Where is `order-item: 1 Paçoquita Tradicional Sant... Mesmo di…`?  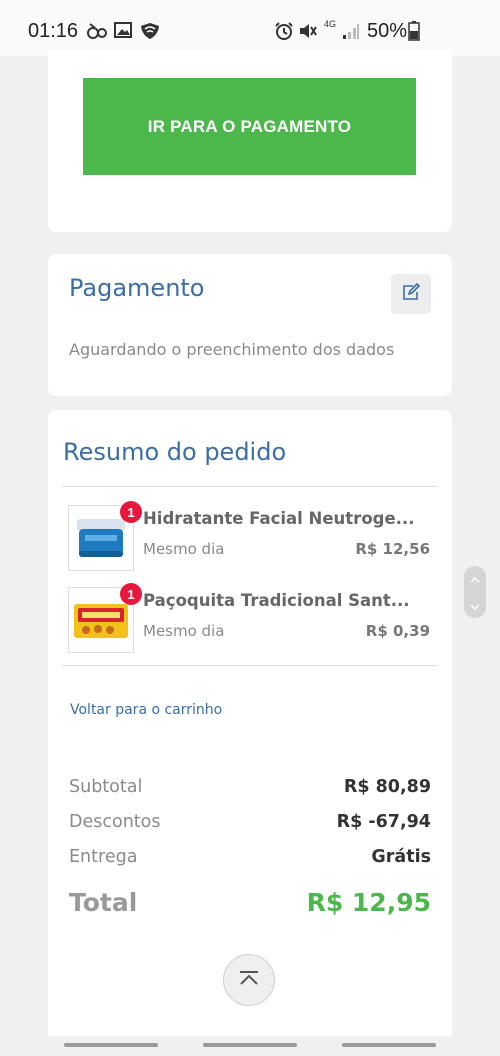 order-item: 1 Paçoquita Tradicional Sant... Mesmo di… is located at coordinates (250, 619).